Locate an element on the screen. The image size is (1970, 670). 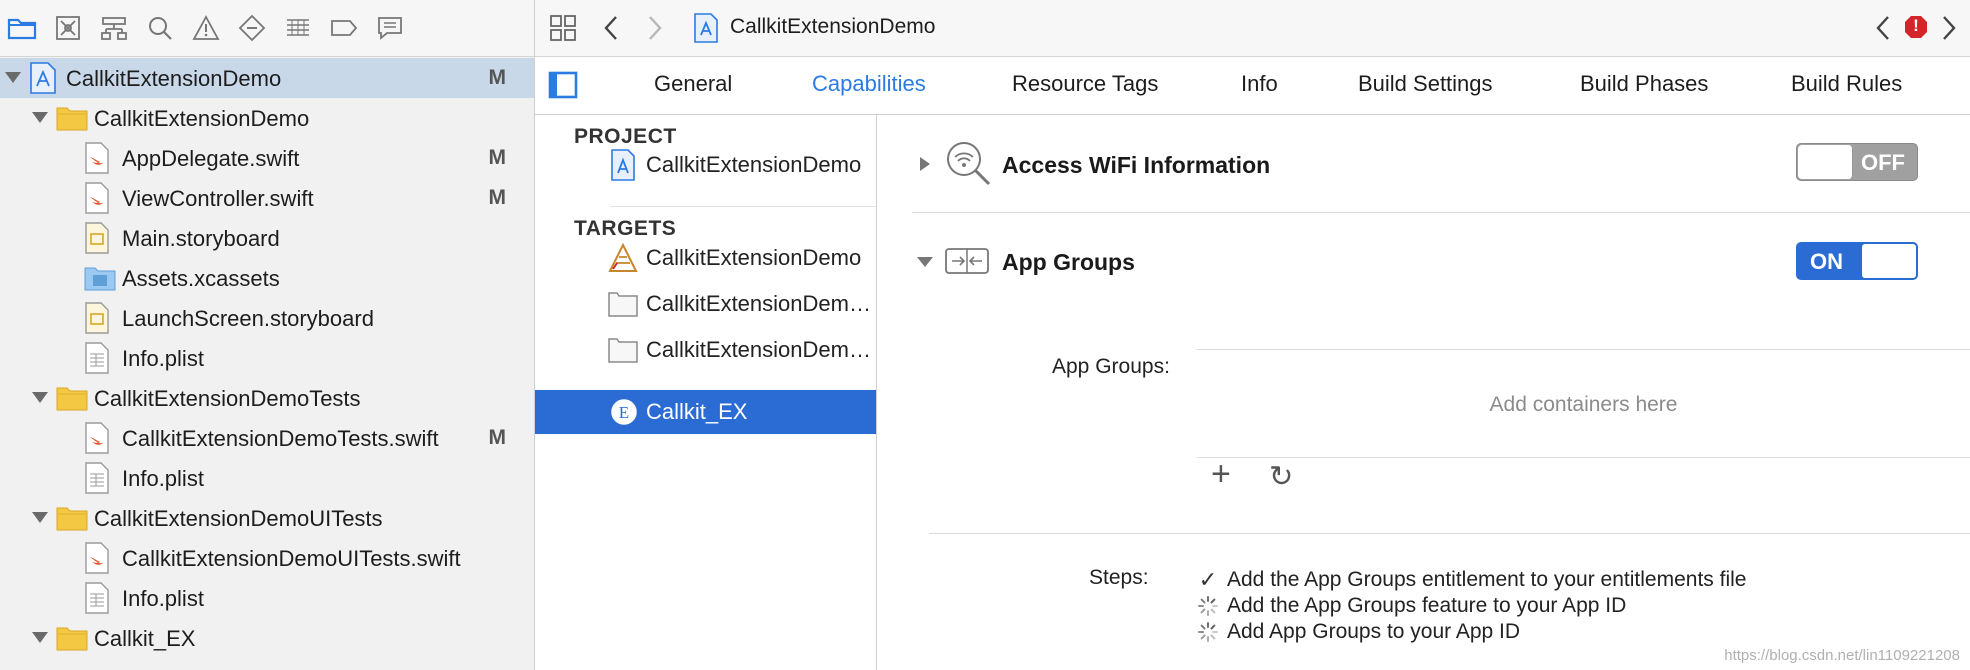
navigator-file-row: AppDelegate.swift M is located at coordinates (267, 158).